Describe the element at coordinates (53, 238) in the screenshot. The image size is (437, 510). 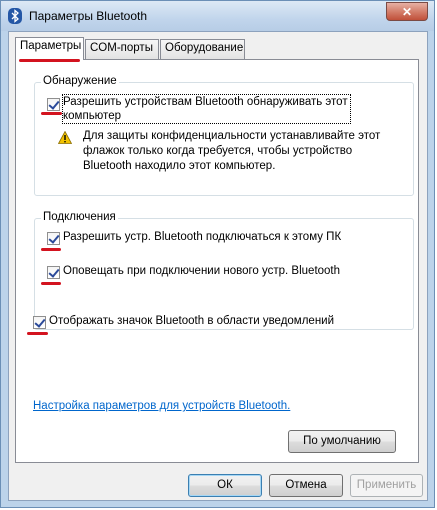
I see `allow-connect-checkbox` at that location.